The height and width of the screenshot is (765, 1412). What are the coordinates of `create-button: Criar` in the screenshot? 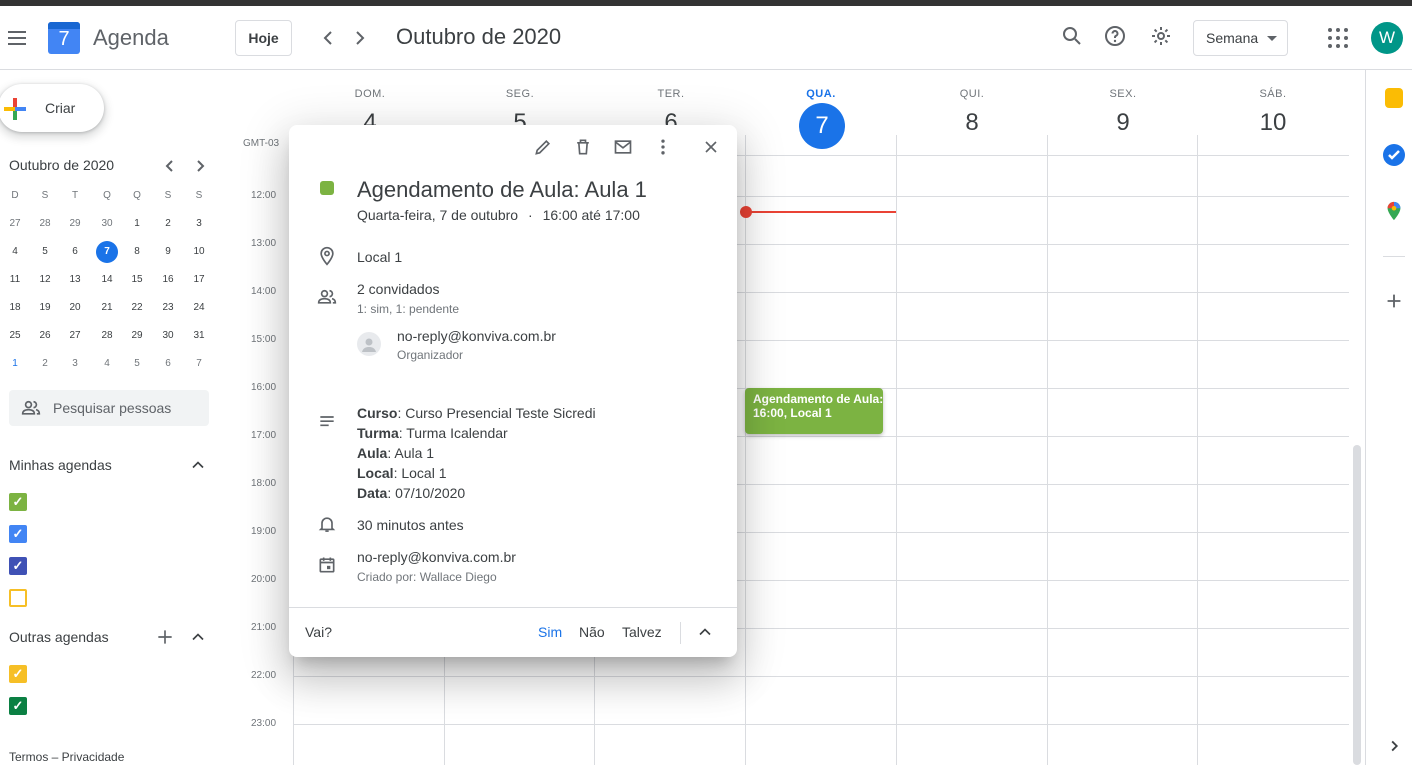 It's located at (52, 108).